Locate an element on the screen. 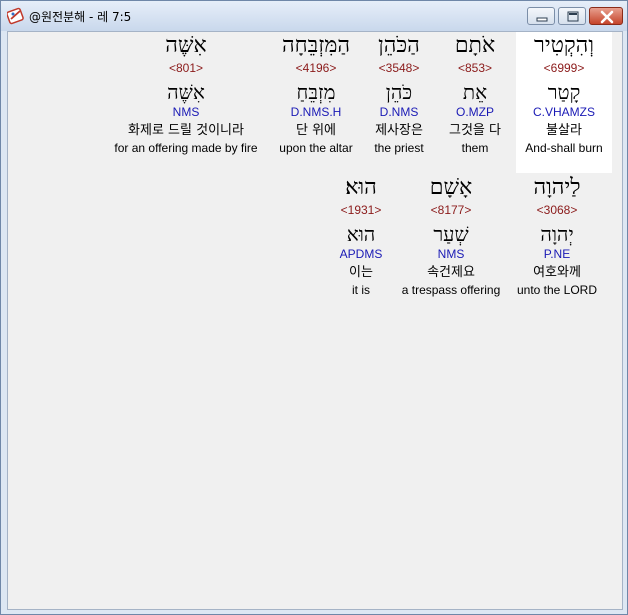  english-gloss: for an offering made by fire is located at coordinates (186, 148).